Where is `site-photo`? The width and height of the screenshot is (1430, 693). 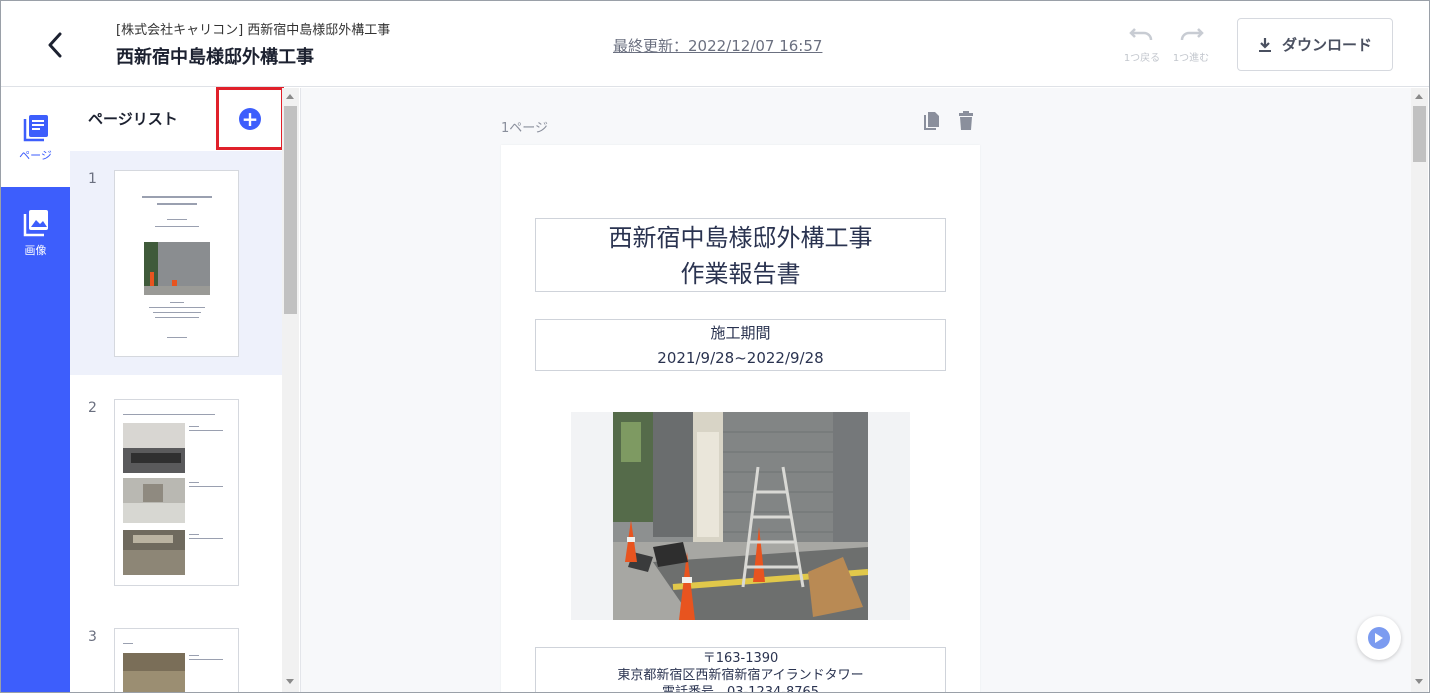 site-photo is located at coordinates (740, 516).